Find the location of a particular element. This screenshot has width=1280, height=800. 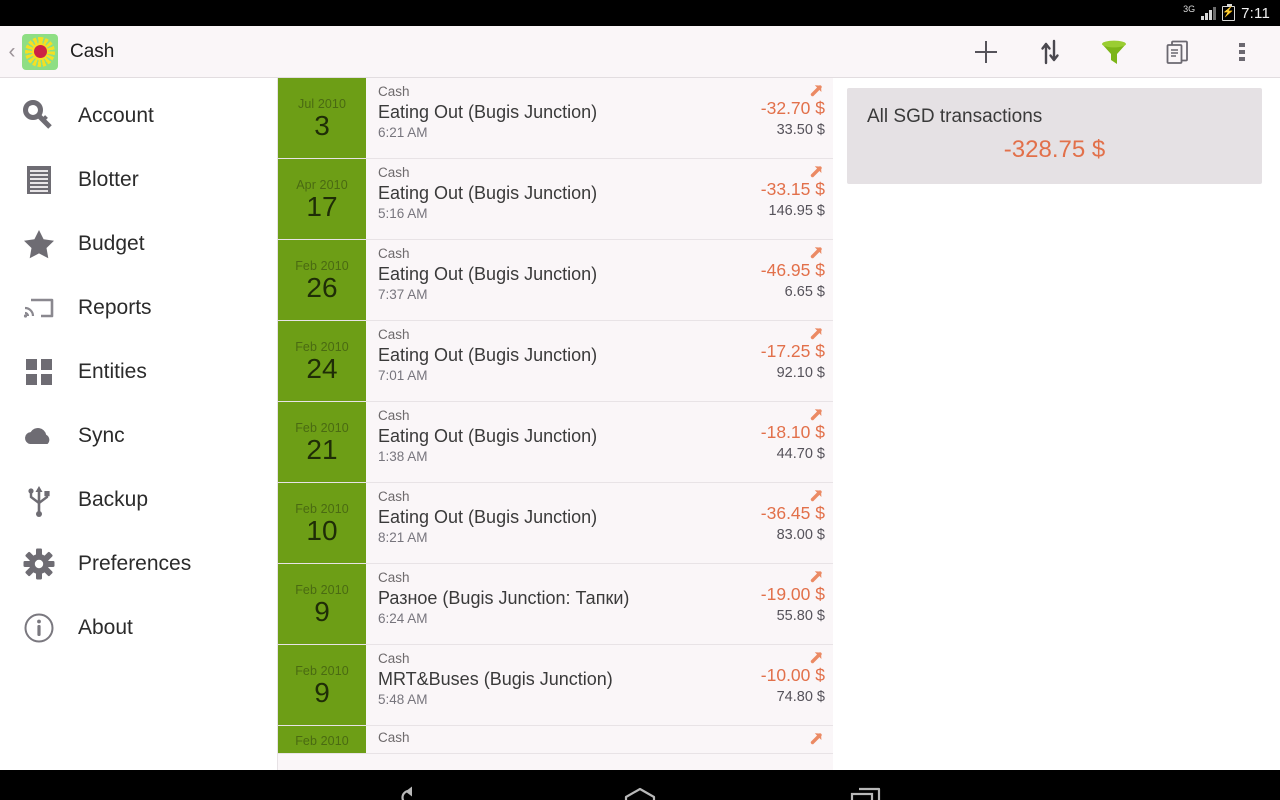

transaction-amounts: -36.45 $ 83.00 $ is located at coordinates (768, 523).